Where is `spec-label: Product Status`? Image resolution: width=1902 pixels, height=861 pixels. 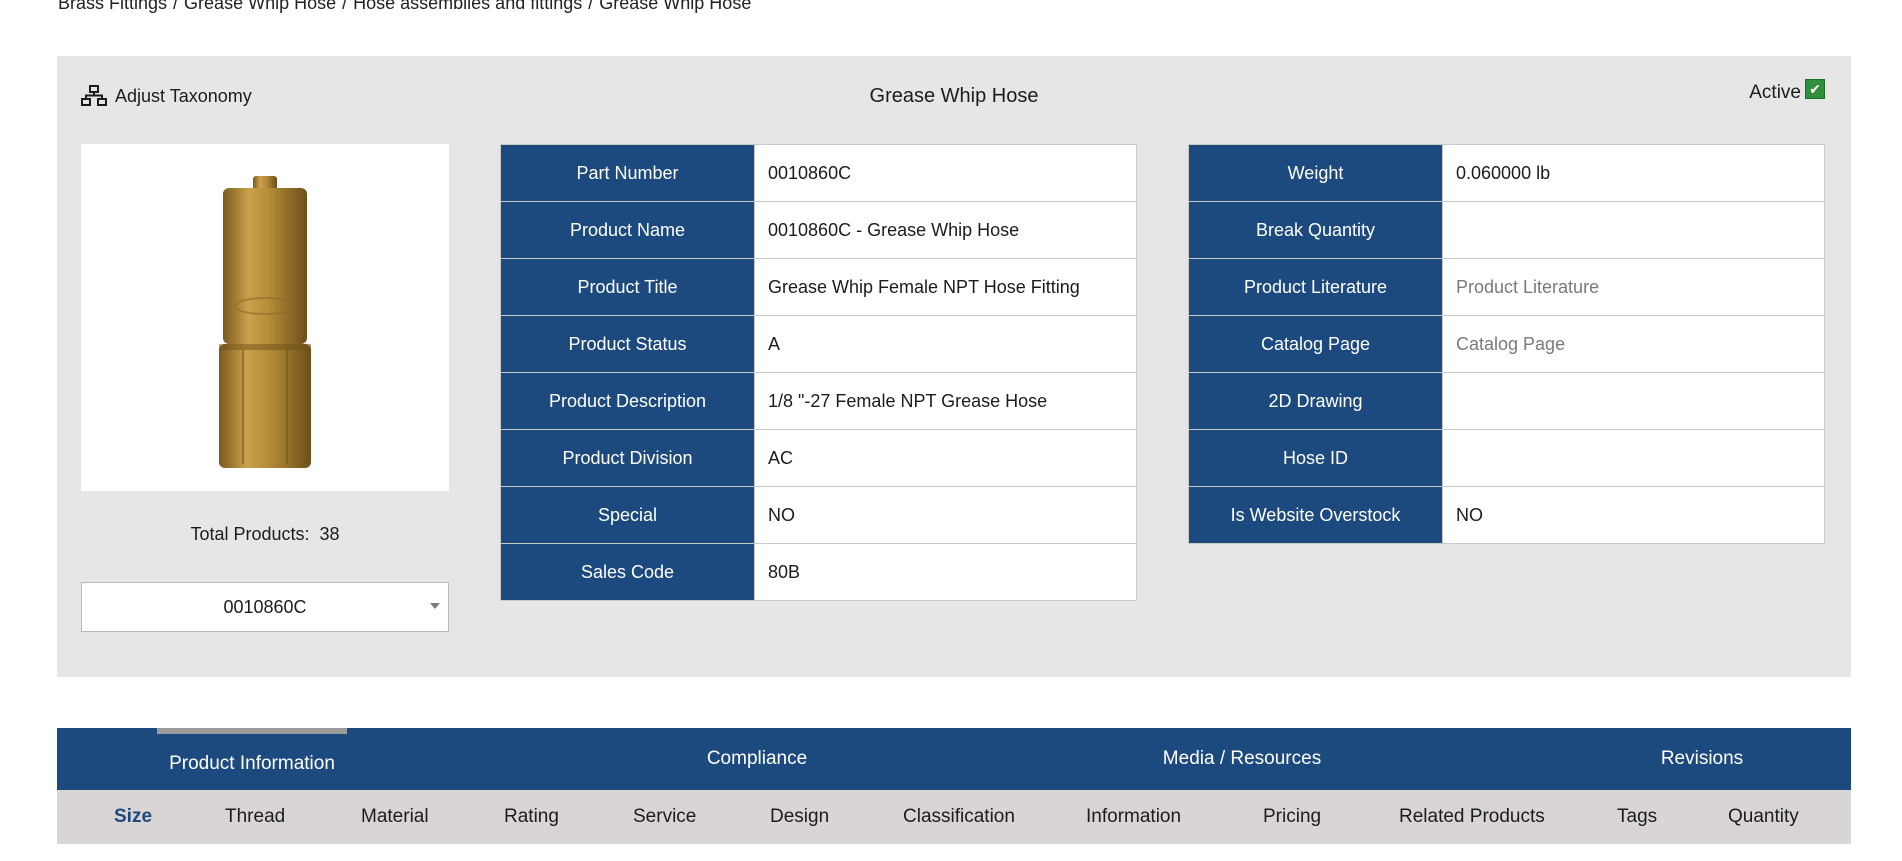
spec-label: Product Status is located at coordinates (627, 344).